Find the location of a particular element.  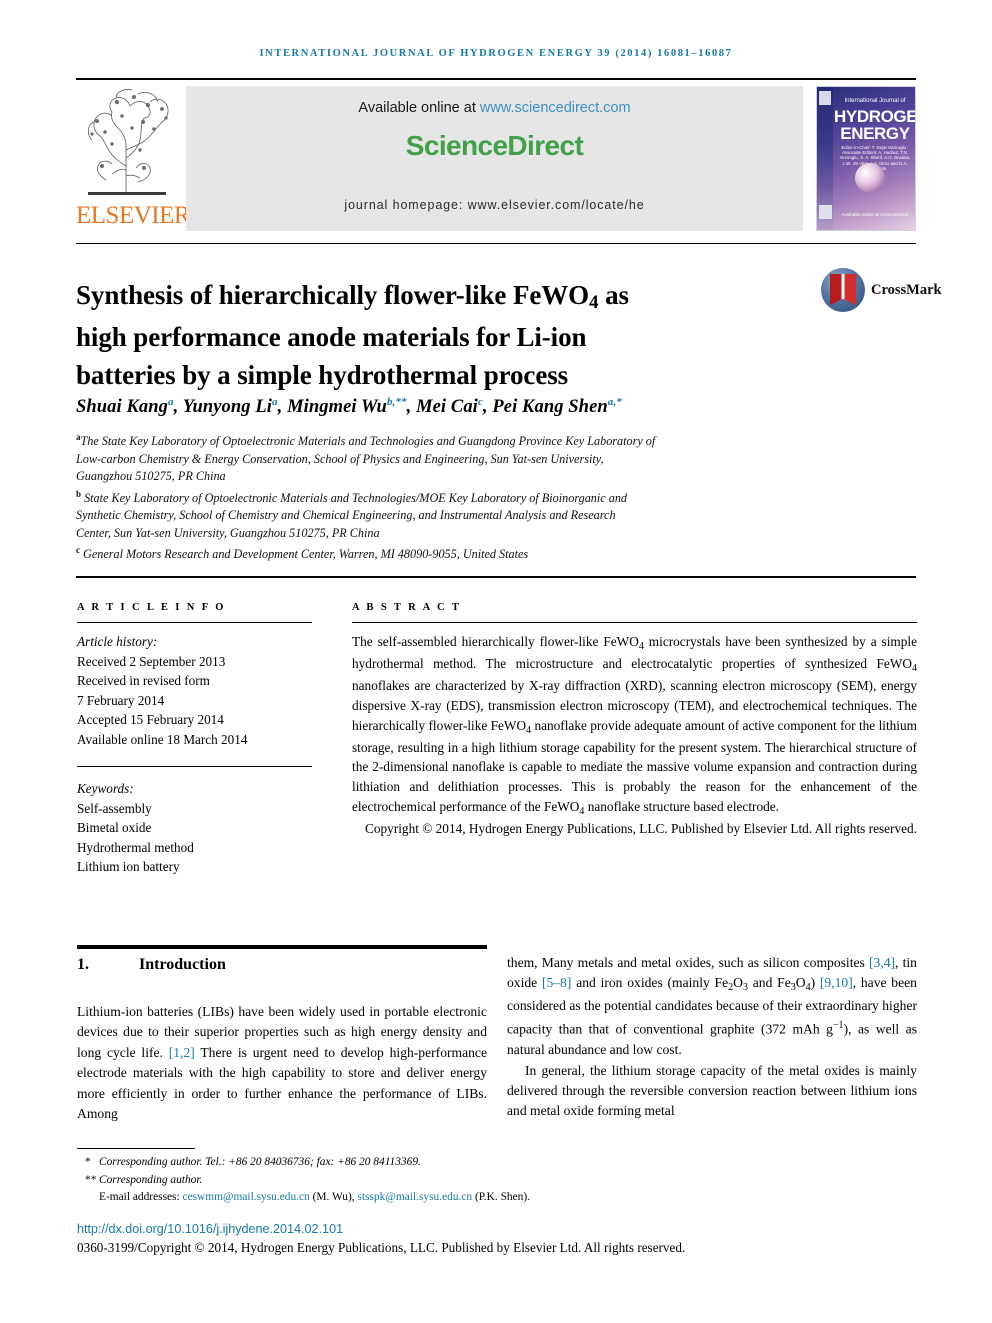

author-affiliation-marks-0: a is located at coordinates (171, 402).